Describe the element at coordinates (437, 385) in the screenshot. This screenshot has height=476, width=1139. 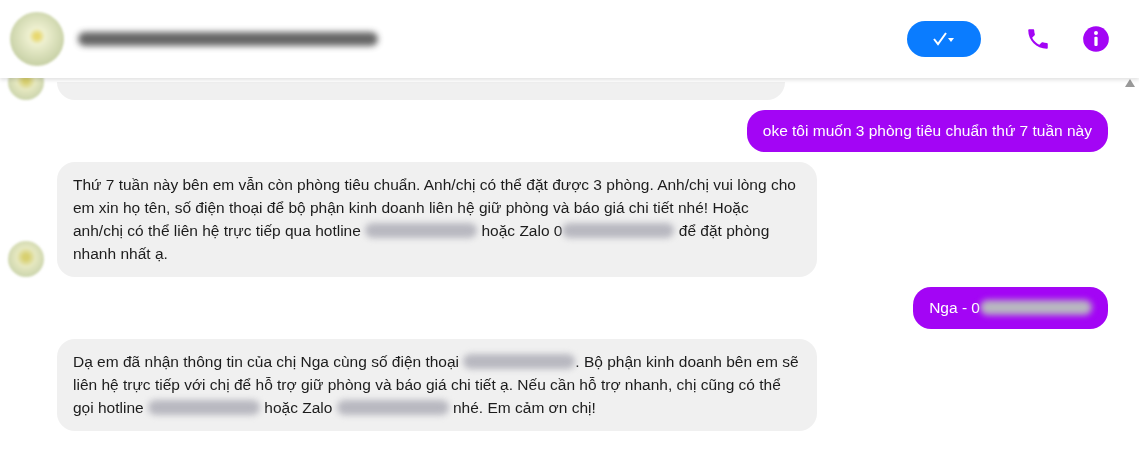
I see `message-bubble: Dạ em đã nhận thông tin của chị Nga cùng số điện thoại . Bộ phận kinh doanh bên em sẽ liên hệ trực tiếp với chị để hỗ trợ giữ phòng và báo giá chi tiết ạ. Nếu cần hỗ trợ nhanh, chị cũng có thể gọi hotline hoặc Zalo nhé. Em cảm ơn chị!` at that location.